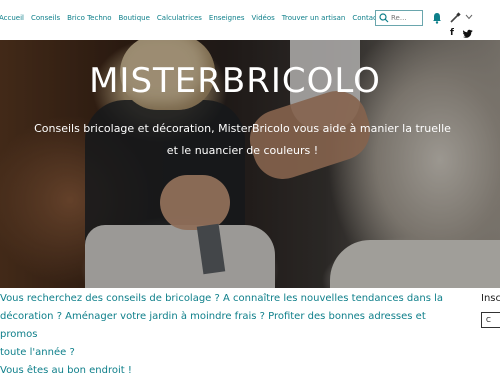 The height and width of the screenshot is (380, 500). I want to click on nav-item-conseils: Conseils, so click(45, 18).